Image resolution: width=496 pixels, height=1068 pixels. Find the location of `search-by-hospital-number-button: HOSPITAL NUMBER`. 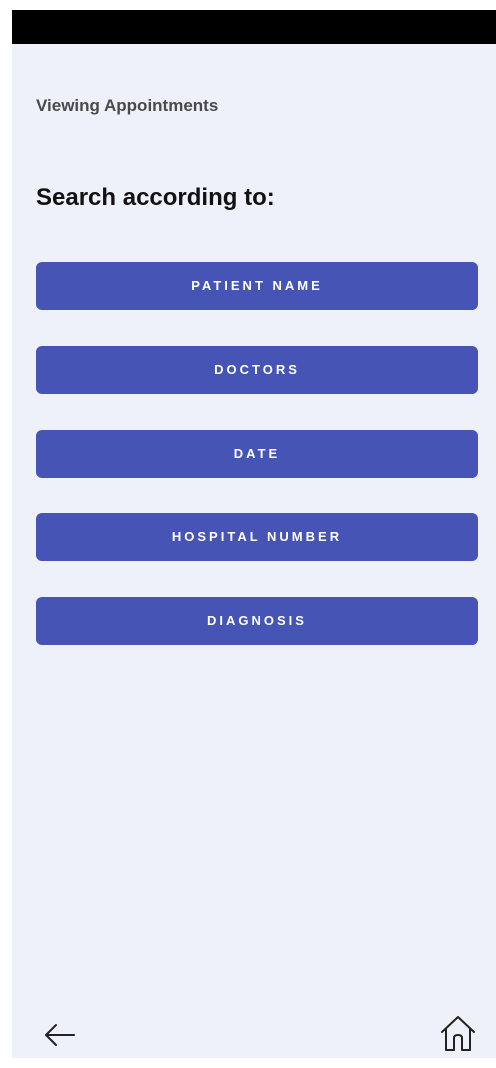

search-by-hospital-number-button: HOSPITAL NUMBER is located at coordinates (257, 537).